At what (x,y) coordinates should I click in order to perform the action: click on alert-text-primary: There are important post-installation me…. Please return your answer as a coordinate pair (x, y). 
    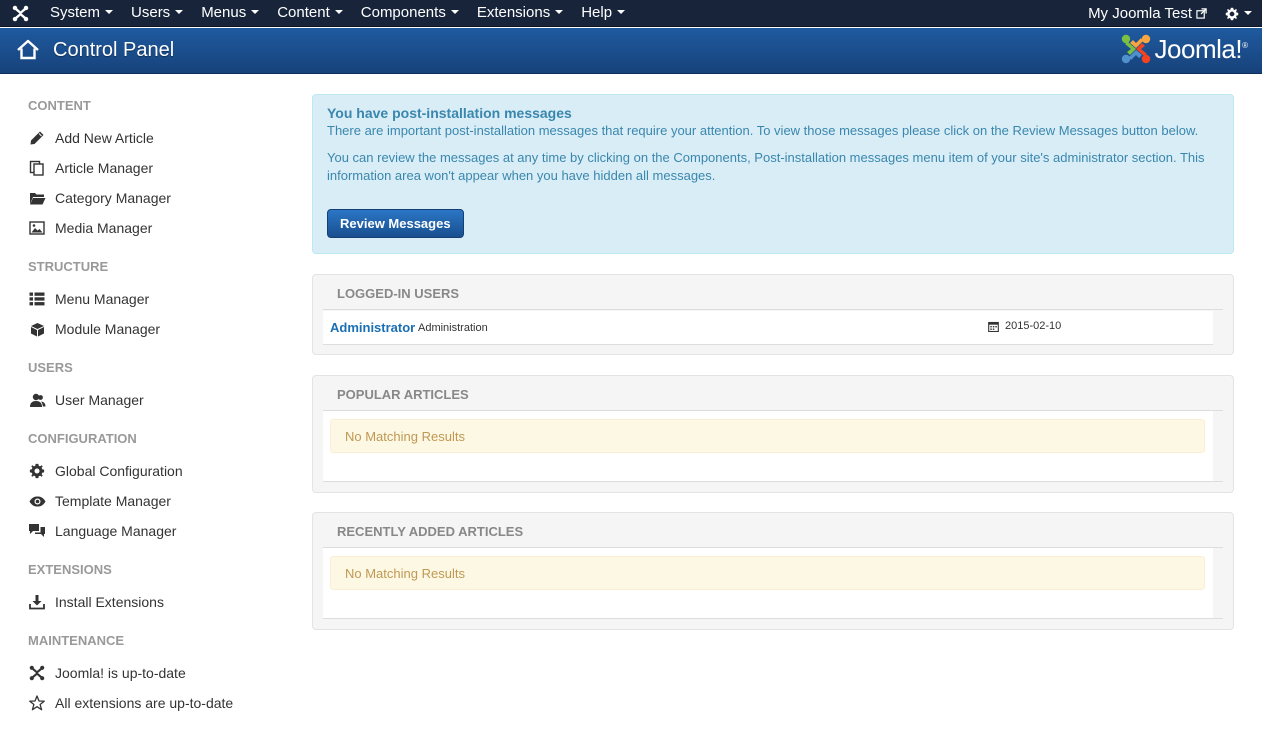
    Looking at the image, I should click on (763, 130).